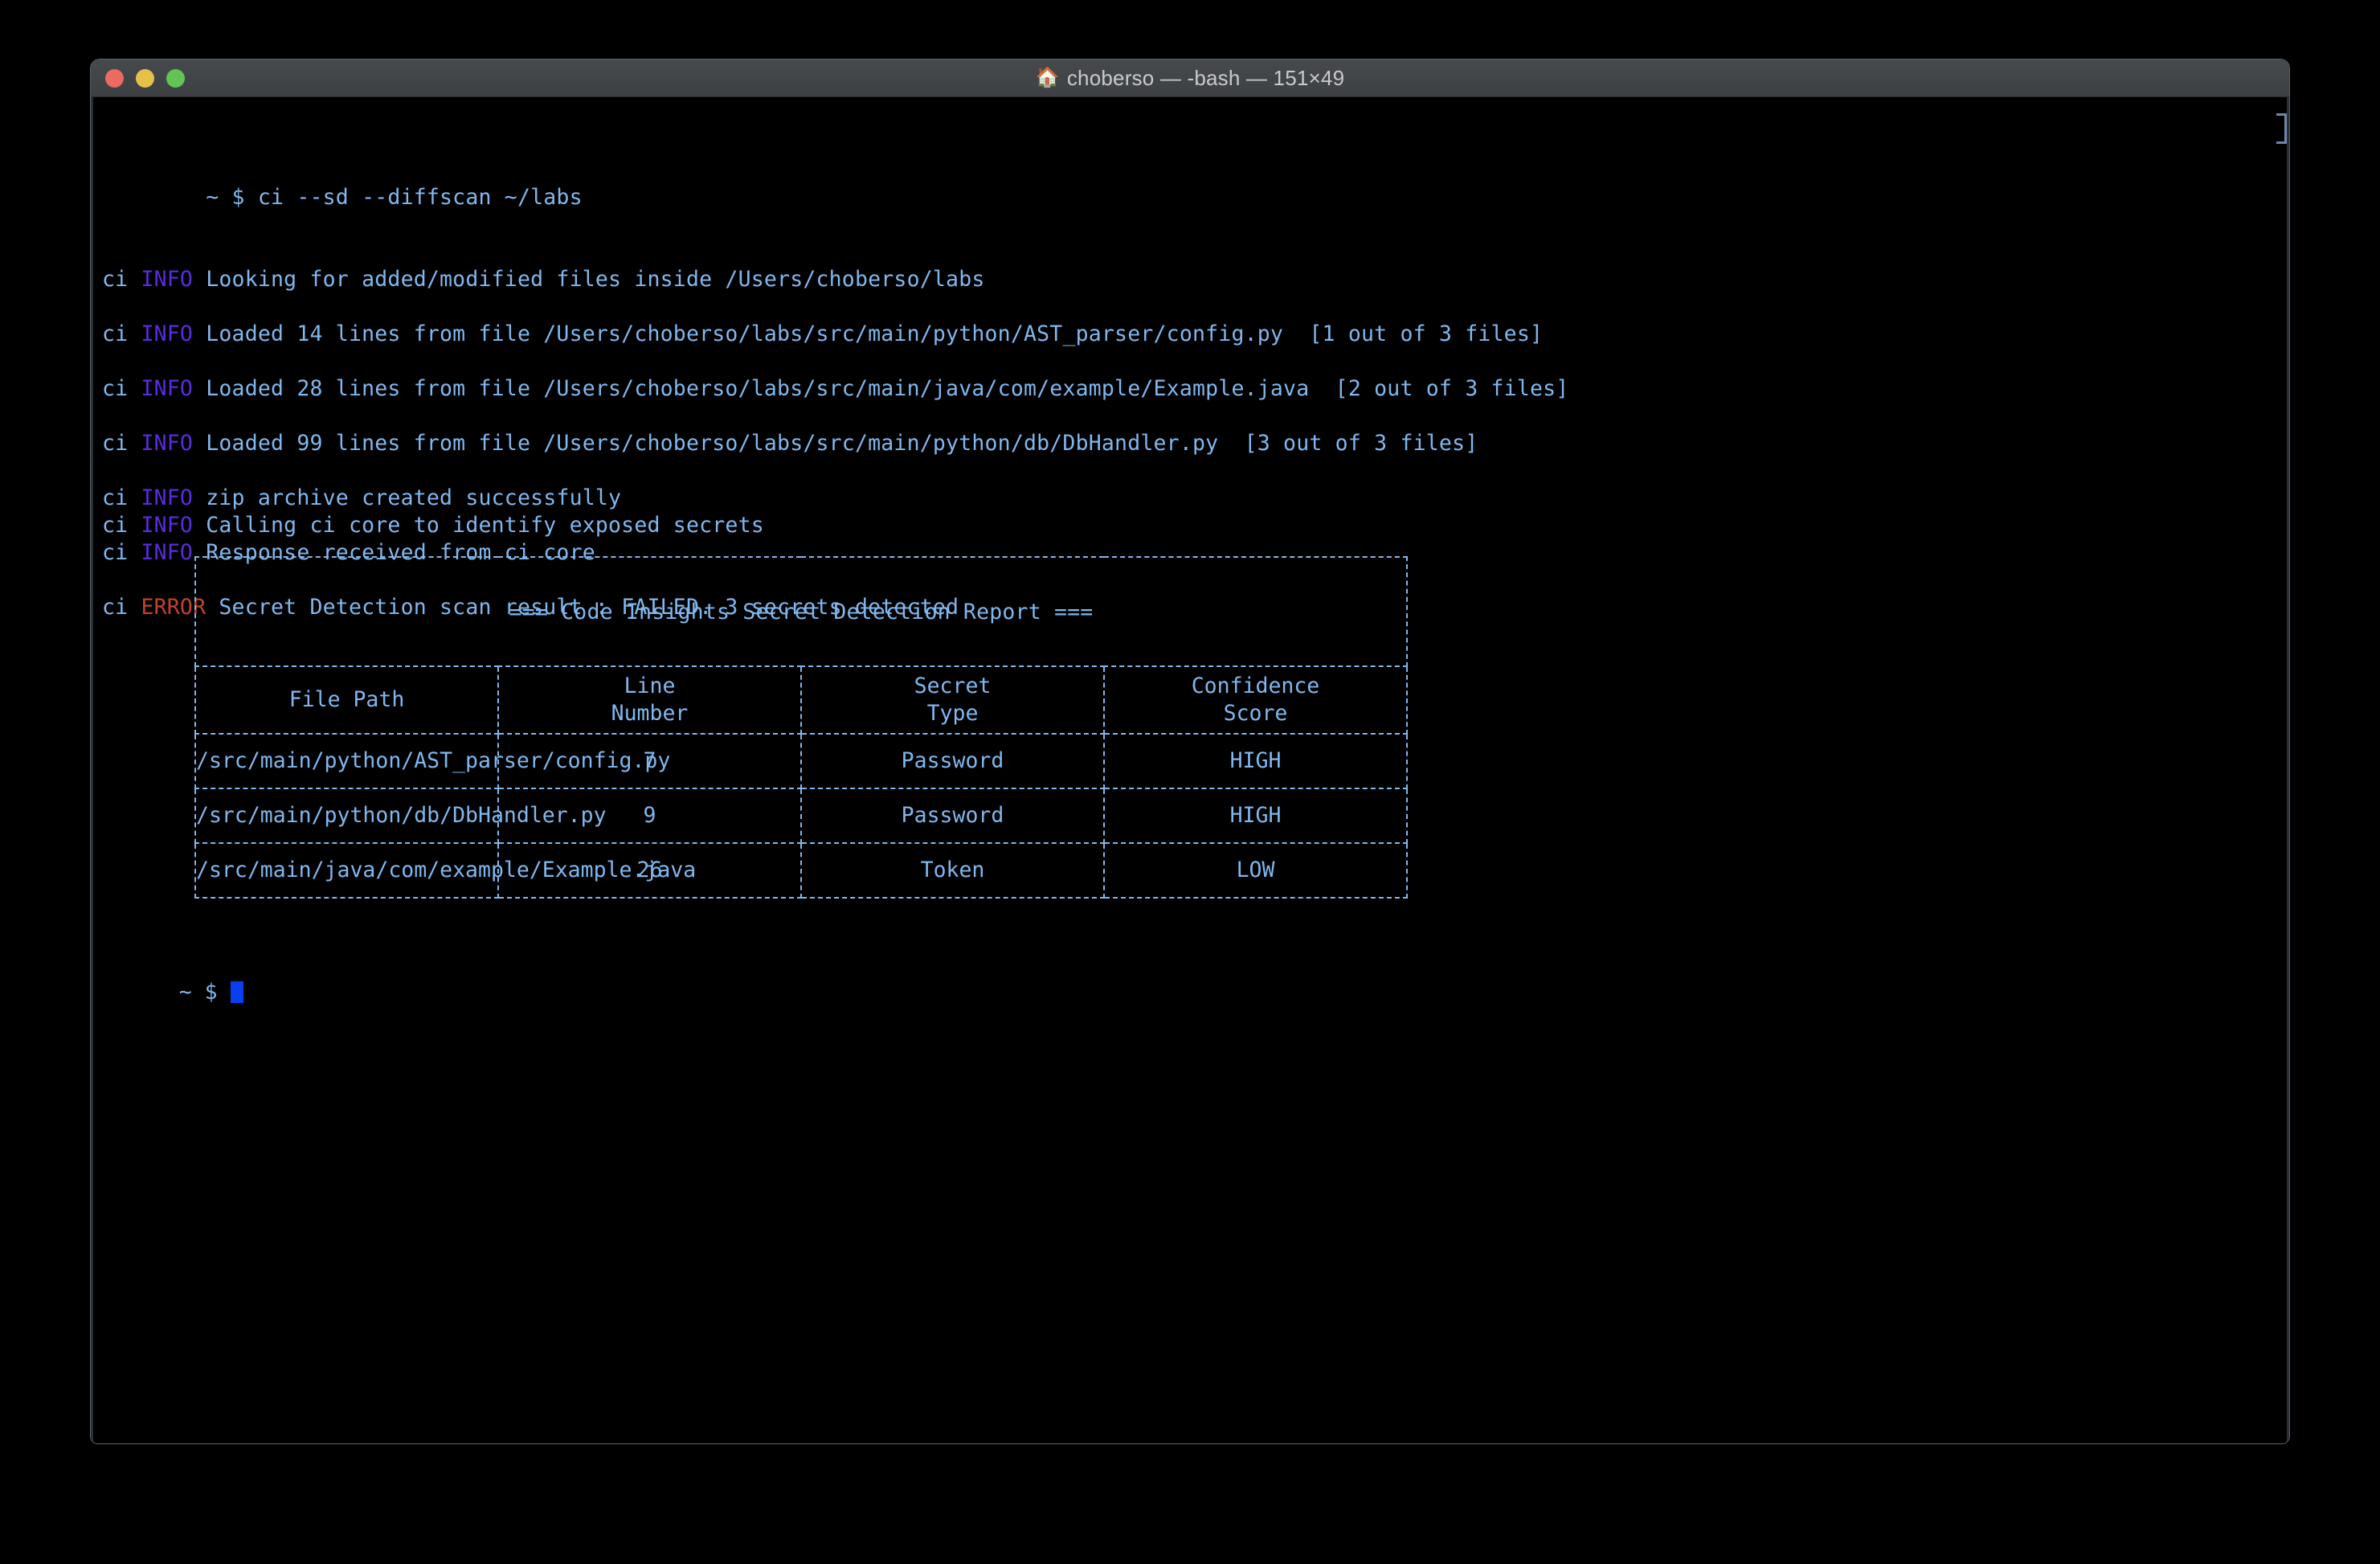 The height and width of the screenshot is (1564, 2380). I want to click on traffic-light-group, so click(145, 78).